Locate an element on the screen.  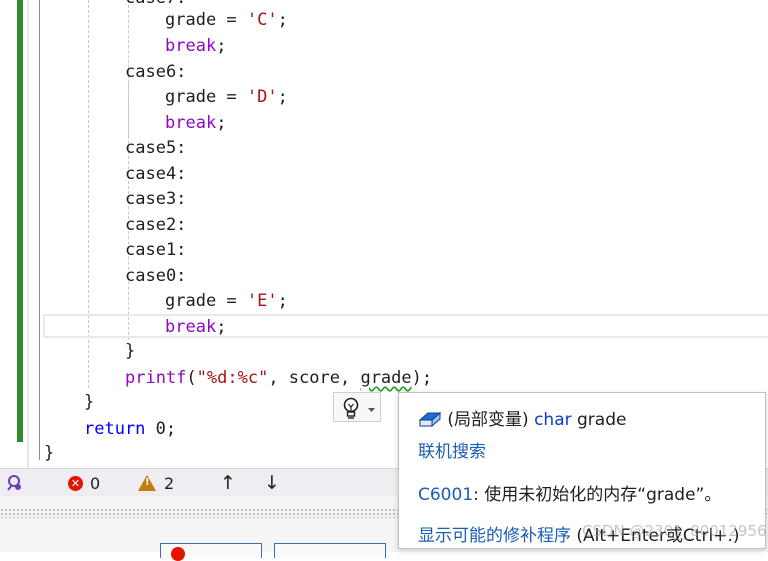
code-line: case7: is located at coordinates (155, 4).